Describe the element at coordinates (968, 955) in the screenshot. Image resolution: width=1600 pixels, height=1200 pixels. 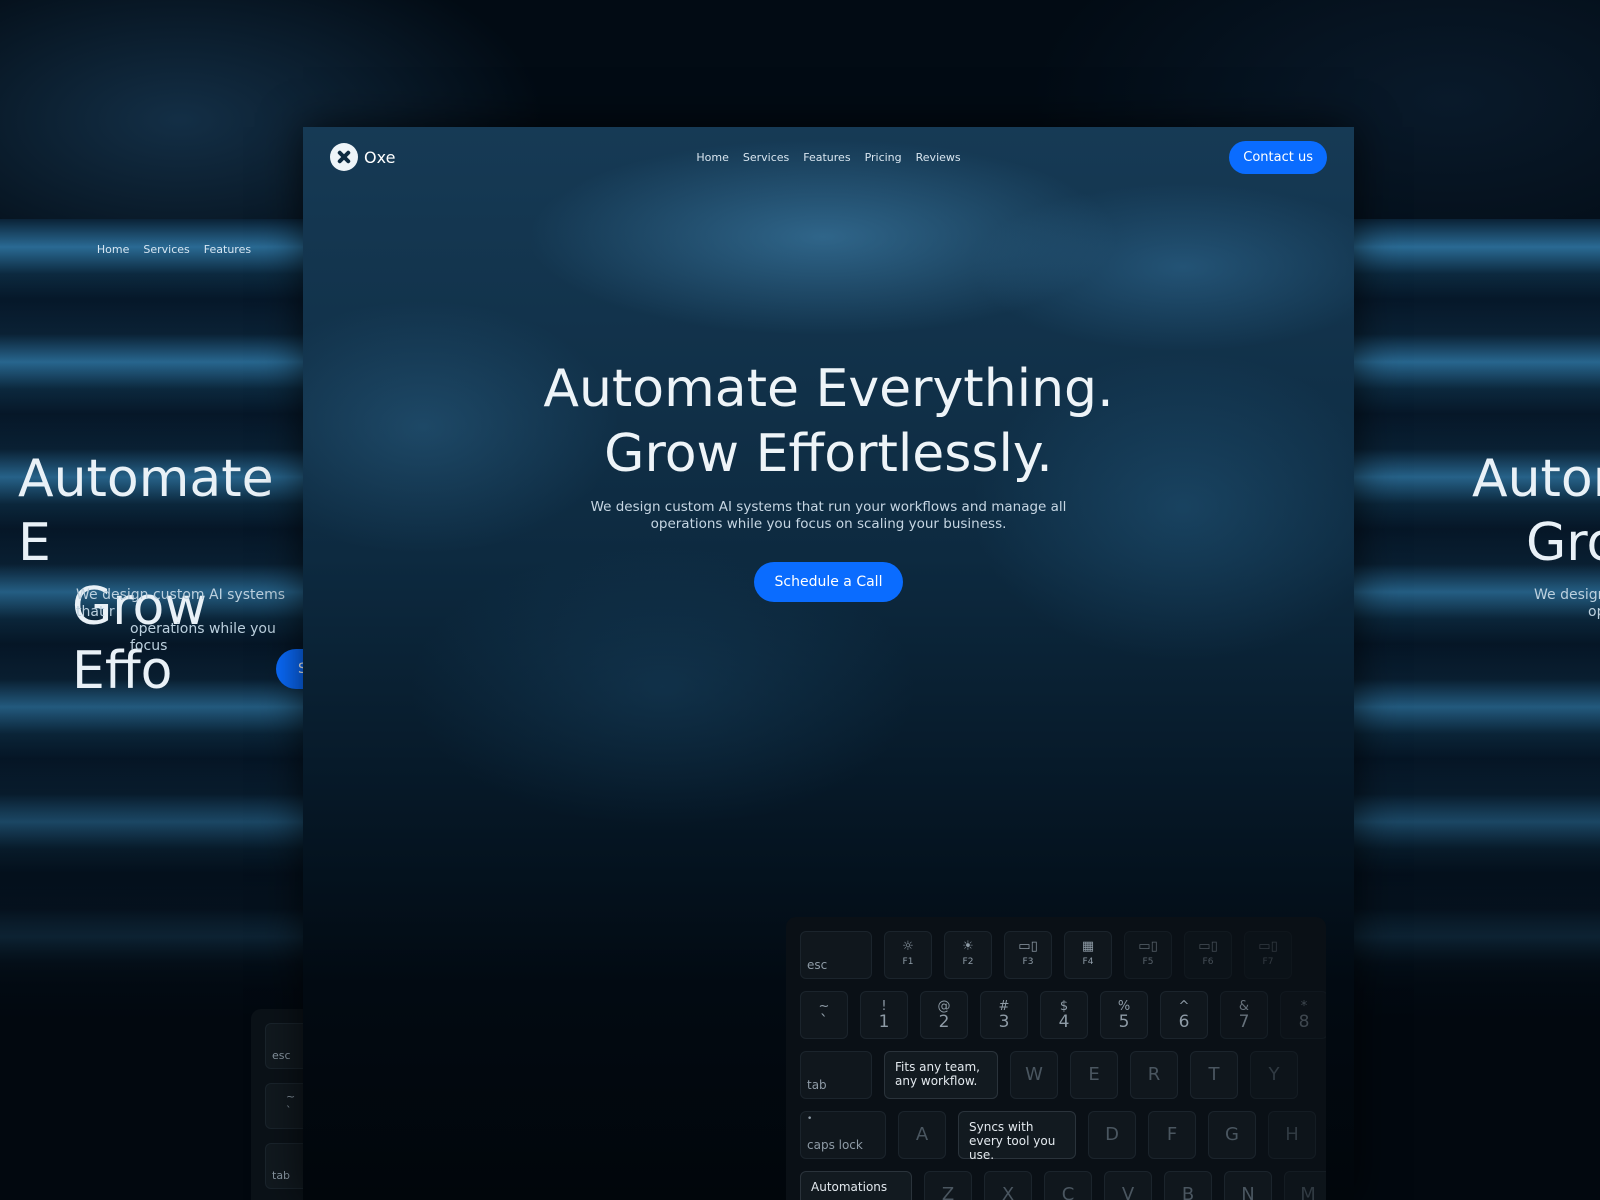
I see `key-f2: ☀ F2` at that location.